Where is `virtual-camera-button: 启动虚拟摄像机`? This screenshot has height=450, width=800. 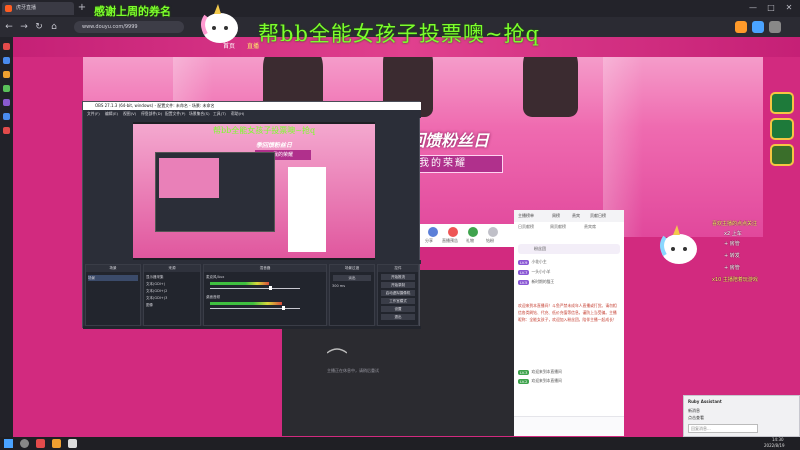
virtual-camera-button: 启动虚拟摄像机 is located at coordinates (398, 293).